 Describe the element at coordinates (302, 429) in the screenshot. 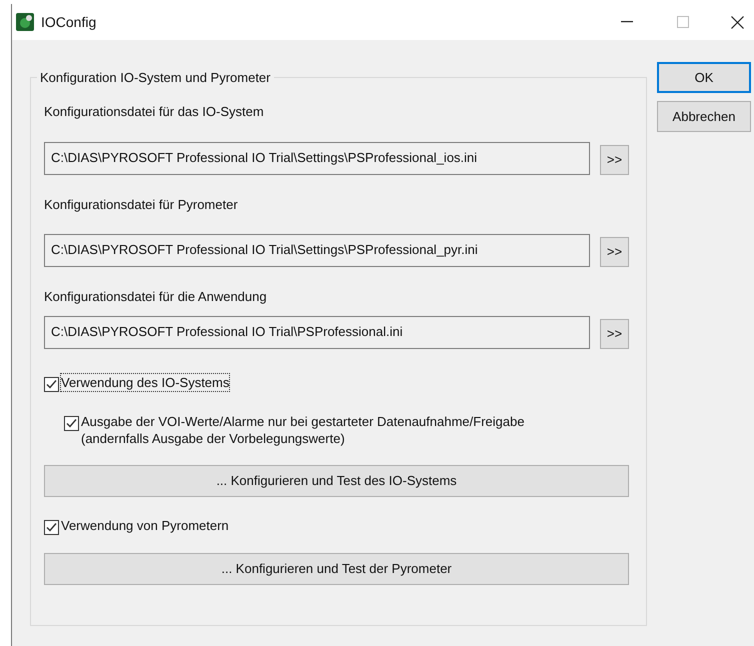

I see `checkbox-label: Ausgabe der VOI-Werte/Alarme nur bei gestarteter Datenaufnahme/Freigabe (andernfalls Ausgabe der Vorbelegungswerte)` at that location.